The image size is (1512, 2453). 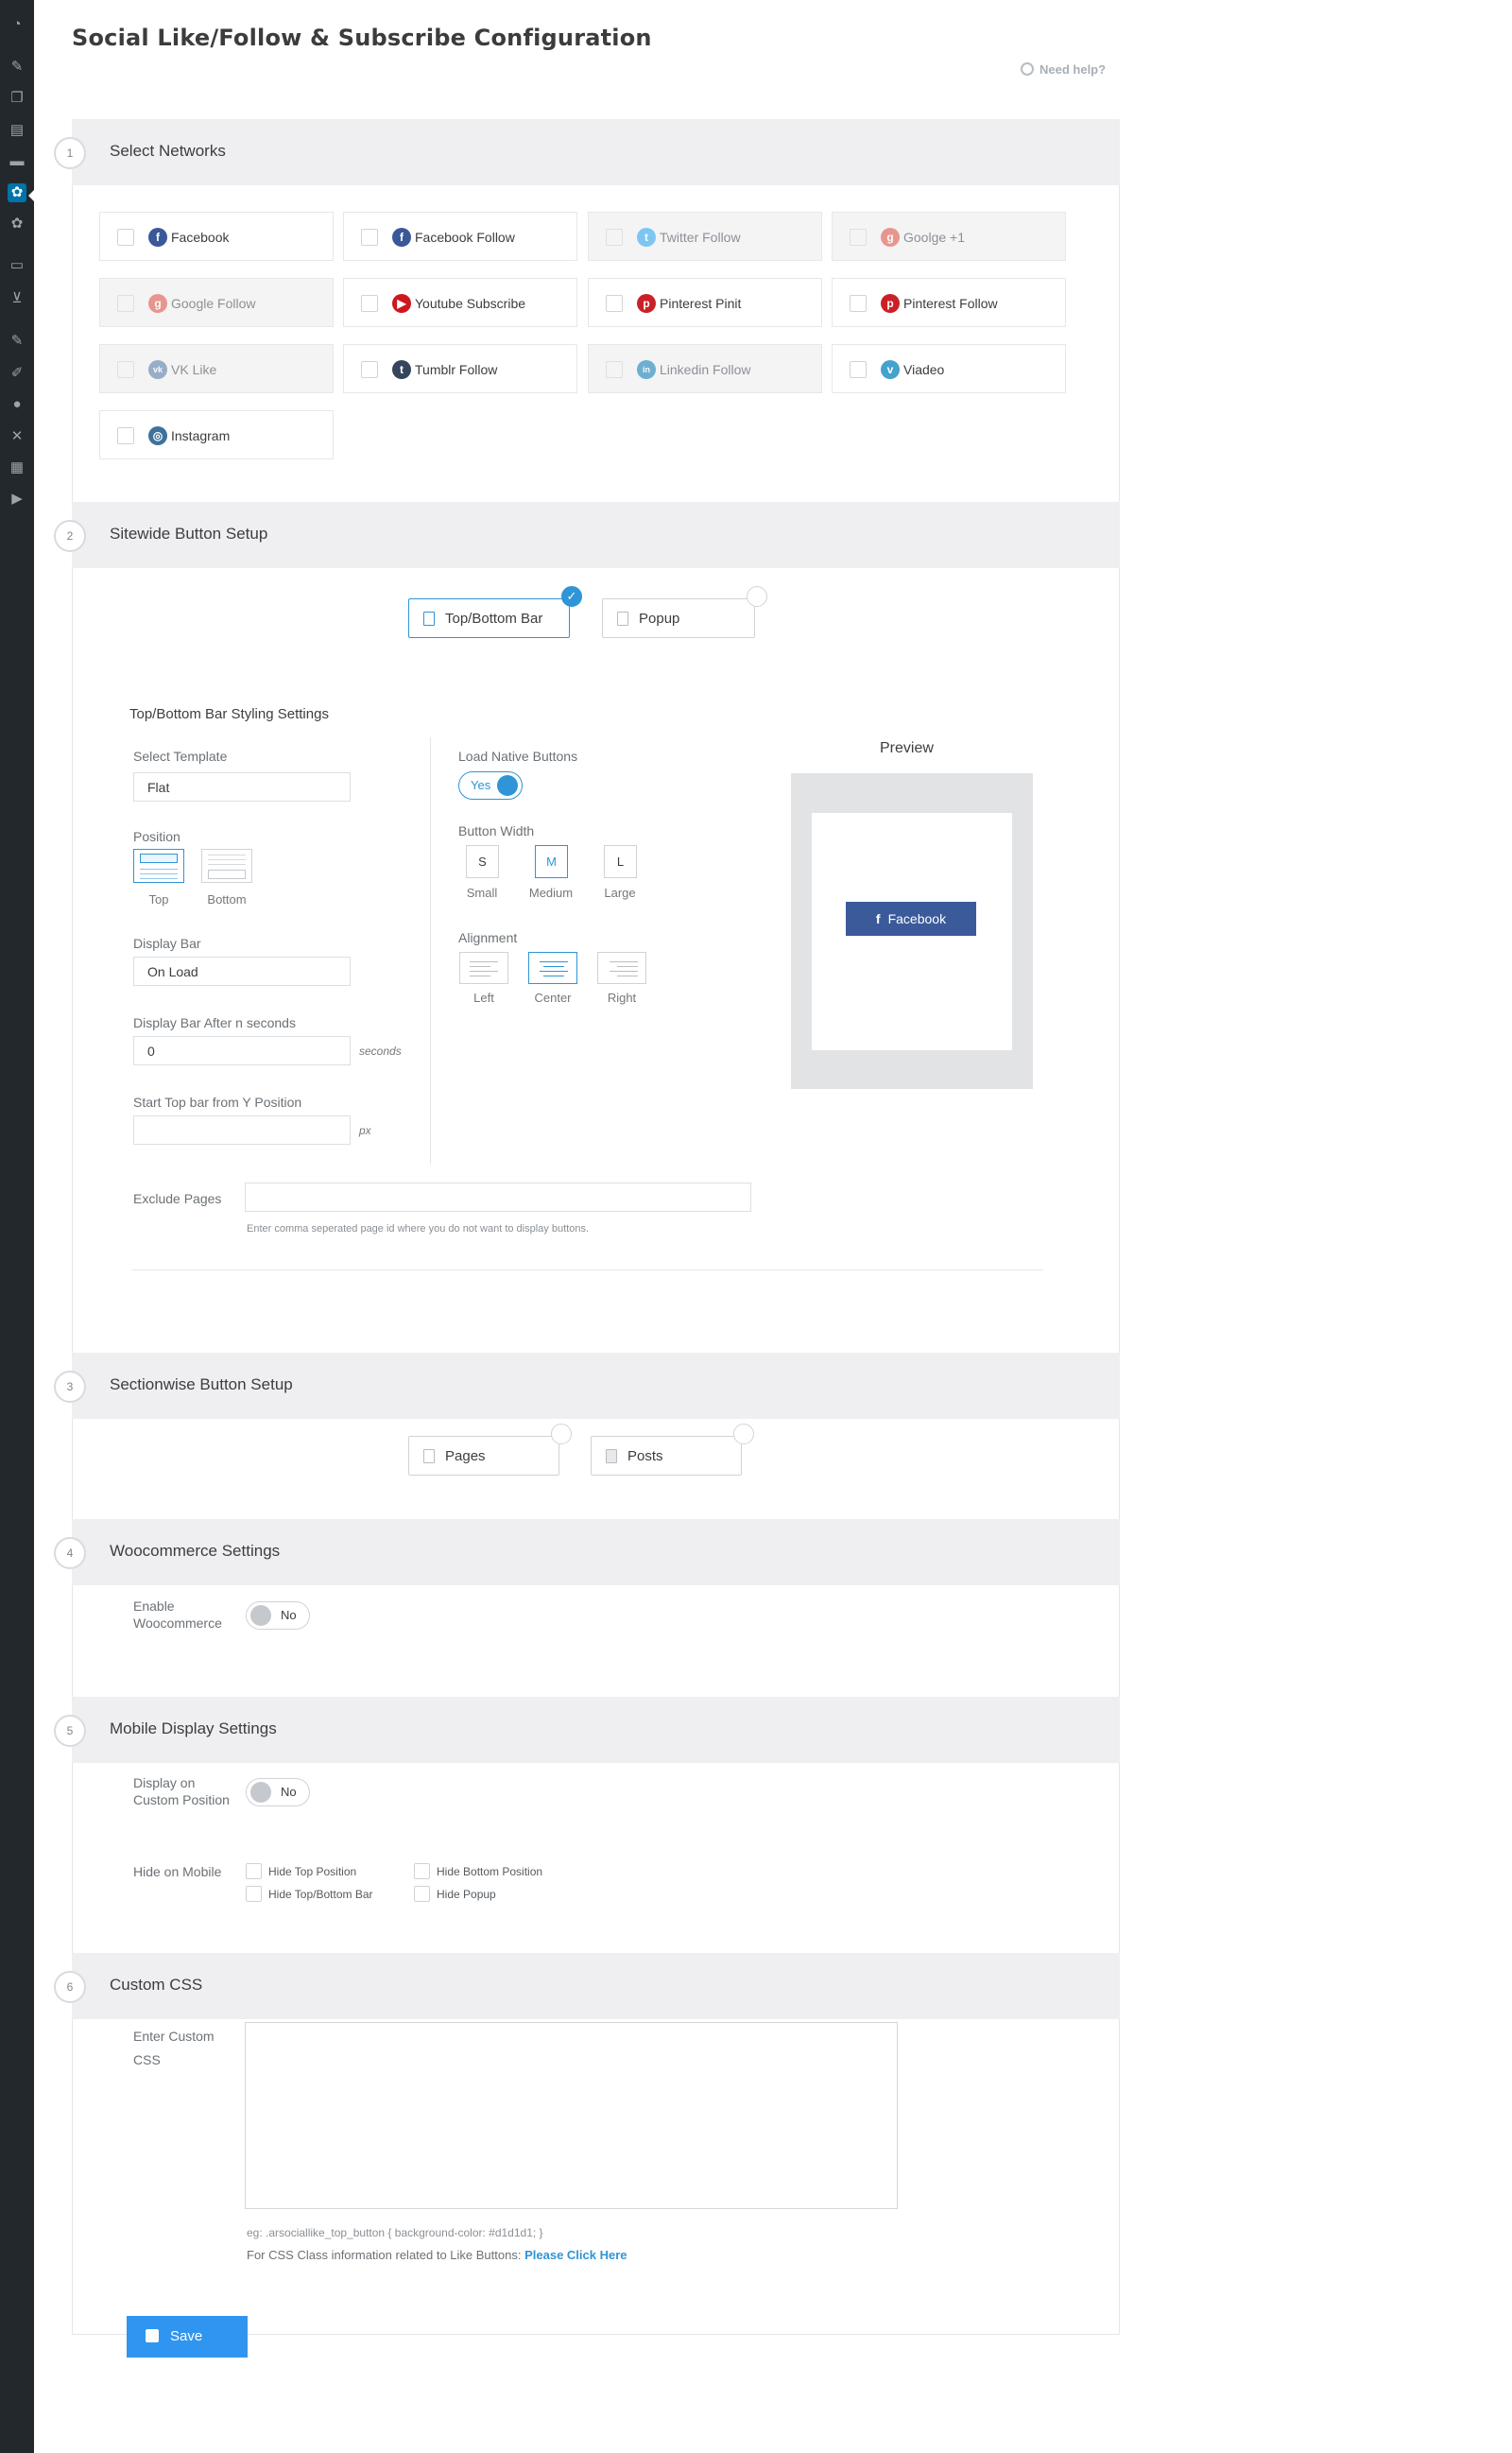 I want to click on section-number: 4, so click(x=70, y=1553).